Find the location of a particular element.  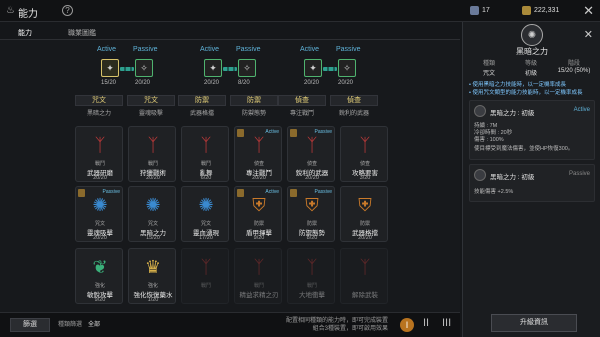

ability-card: ᛉ 戰鬥 亂舞 6/20 is located at coordinates (205, 154).